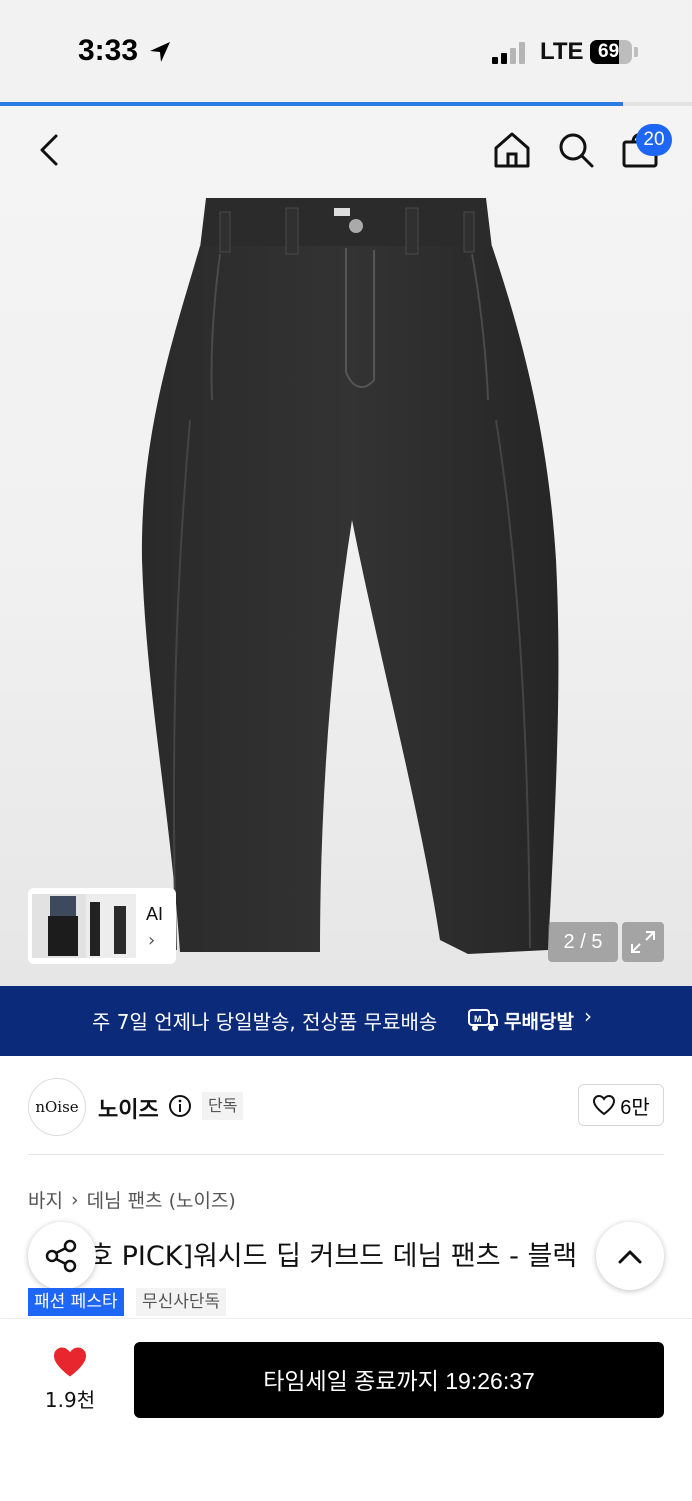 The height and width of the screenshot is (1501, 692). I want to click on ai-styling-thumbnail, so click(102, 926).